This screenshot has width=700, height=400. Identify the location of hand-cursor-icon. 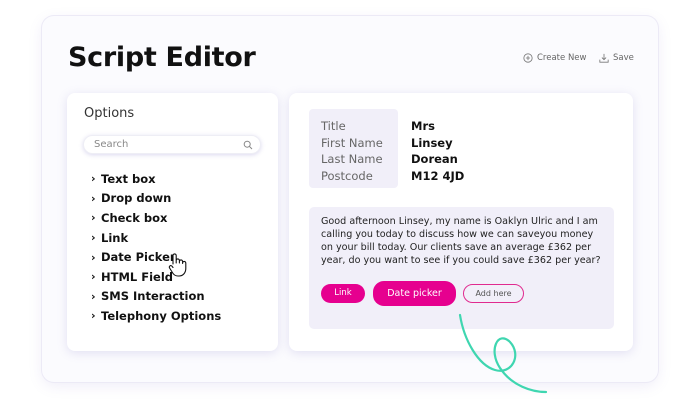
(177, 265).